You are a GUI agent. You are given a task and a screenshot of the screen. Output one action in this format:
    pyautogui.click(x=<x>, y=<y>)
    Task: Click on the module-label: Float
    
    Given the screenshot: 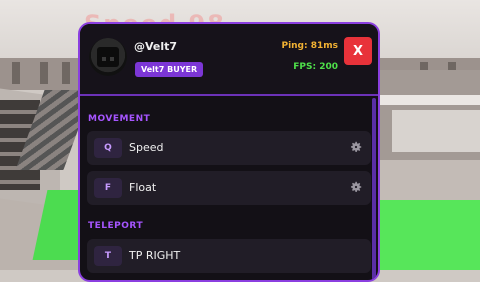 What is the action you would take?
    pyautogui.click(x=143, y=187)
    